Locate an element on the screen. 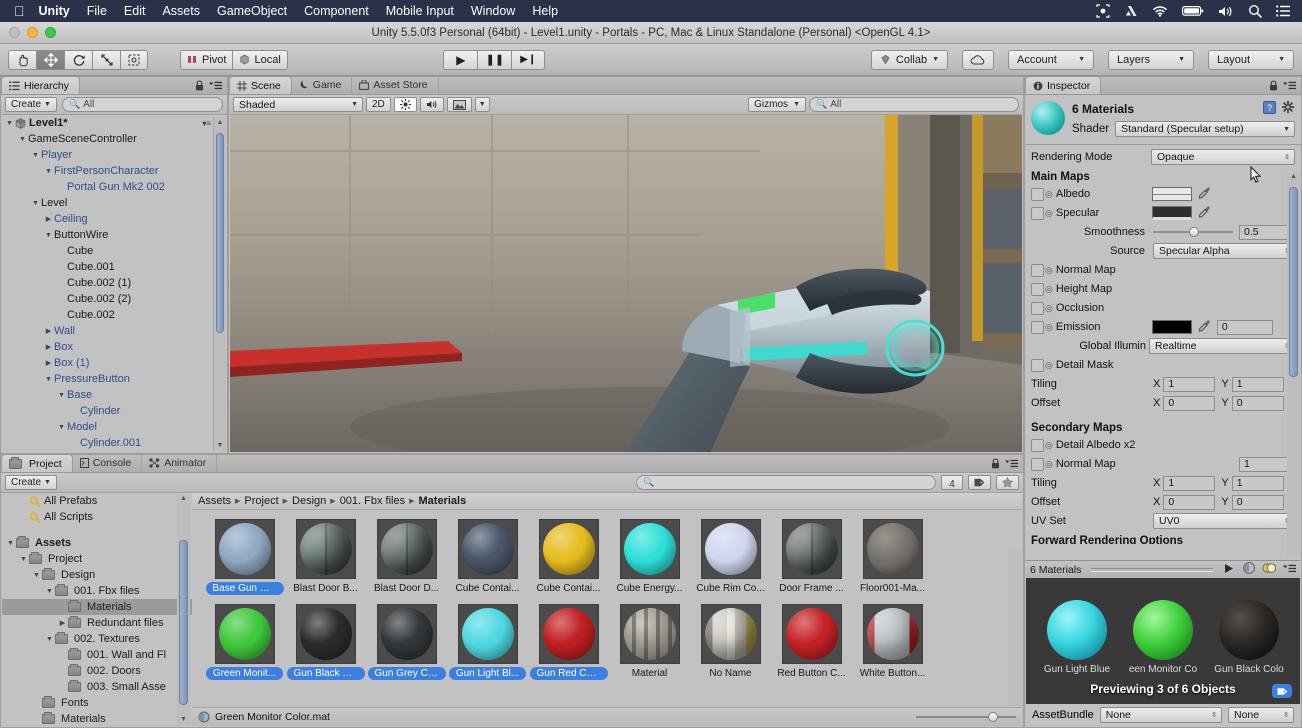  lighting-toggle-icon is located at coordinates (1269, 569).